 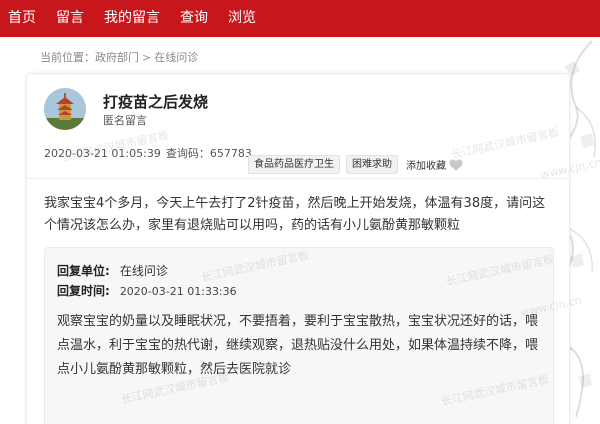 I want to click on reply-time-row: 回复时间: 2020-03-21 01:33:36, so click(x=147, y=290).